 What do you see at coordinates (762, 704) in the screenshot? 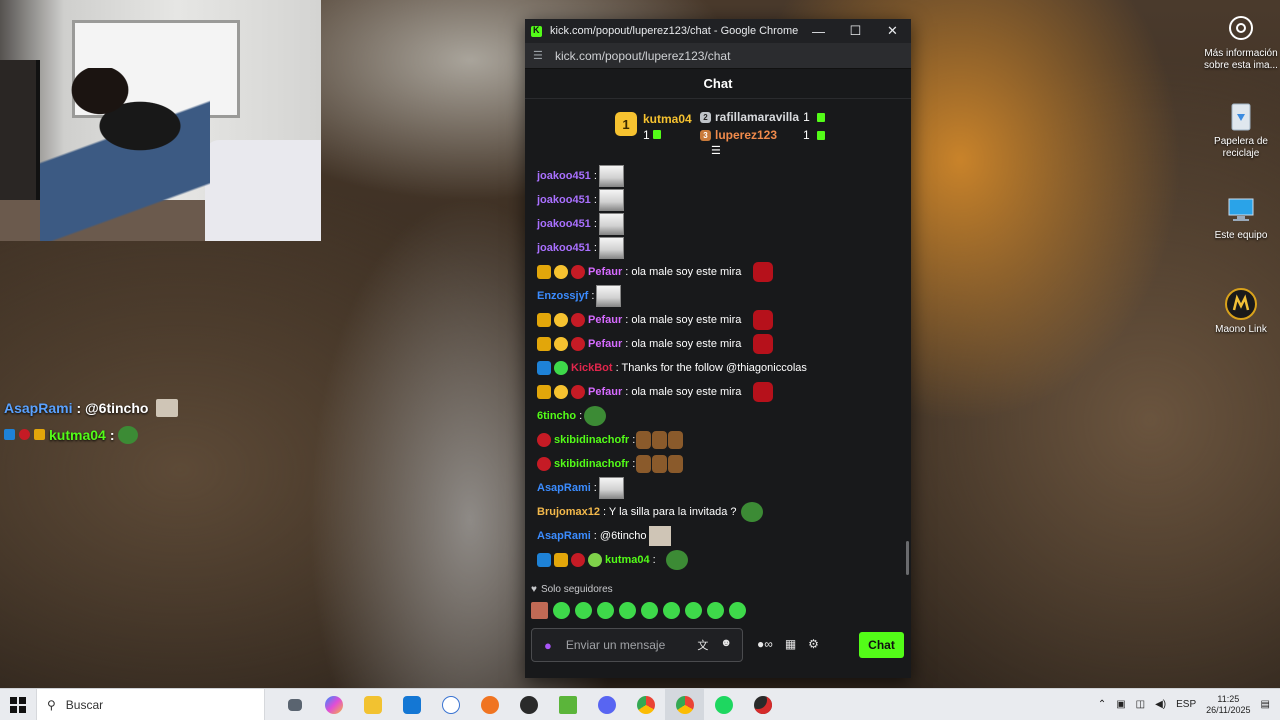
I see `app-red-icon` at bounding box center [762, 704].